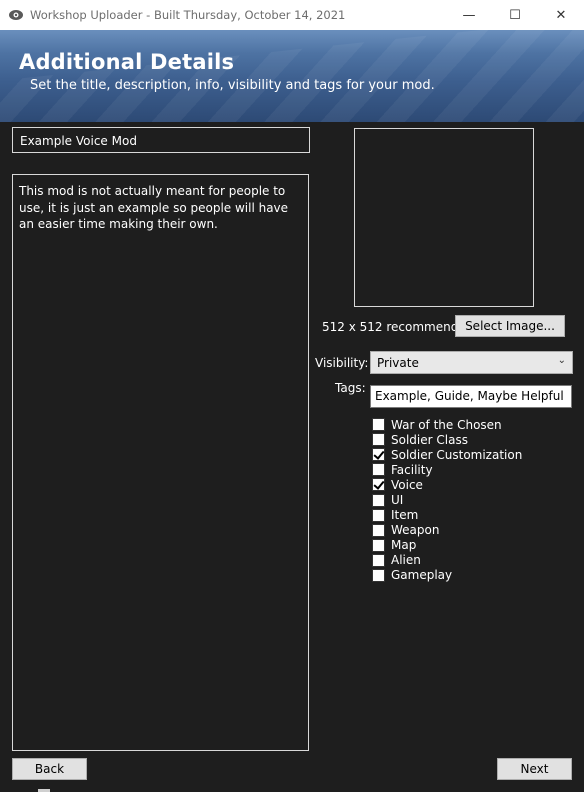 The width and height of the screenshot is (584, 792). What do you see at coordinates (422, 575) in the screenshot?
I see `tag-label: Gameplay` at bounding box center [422, 575].